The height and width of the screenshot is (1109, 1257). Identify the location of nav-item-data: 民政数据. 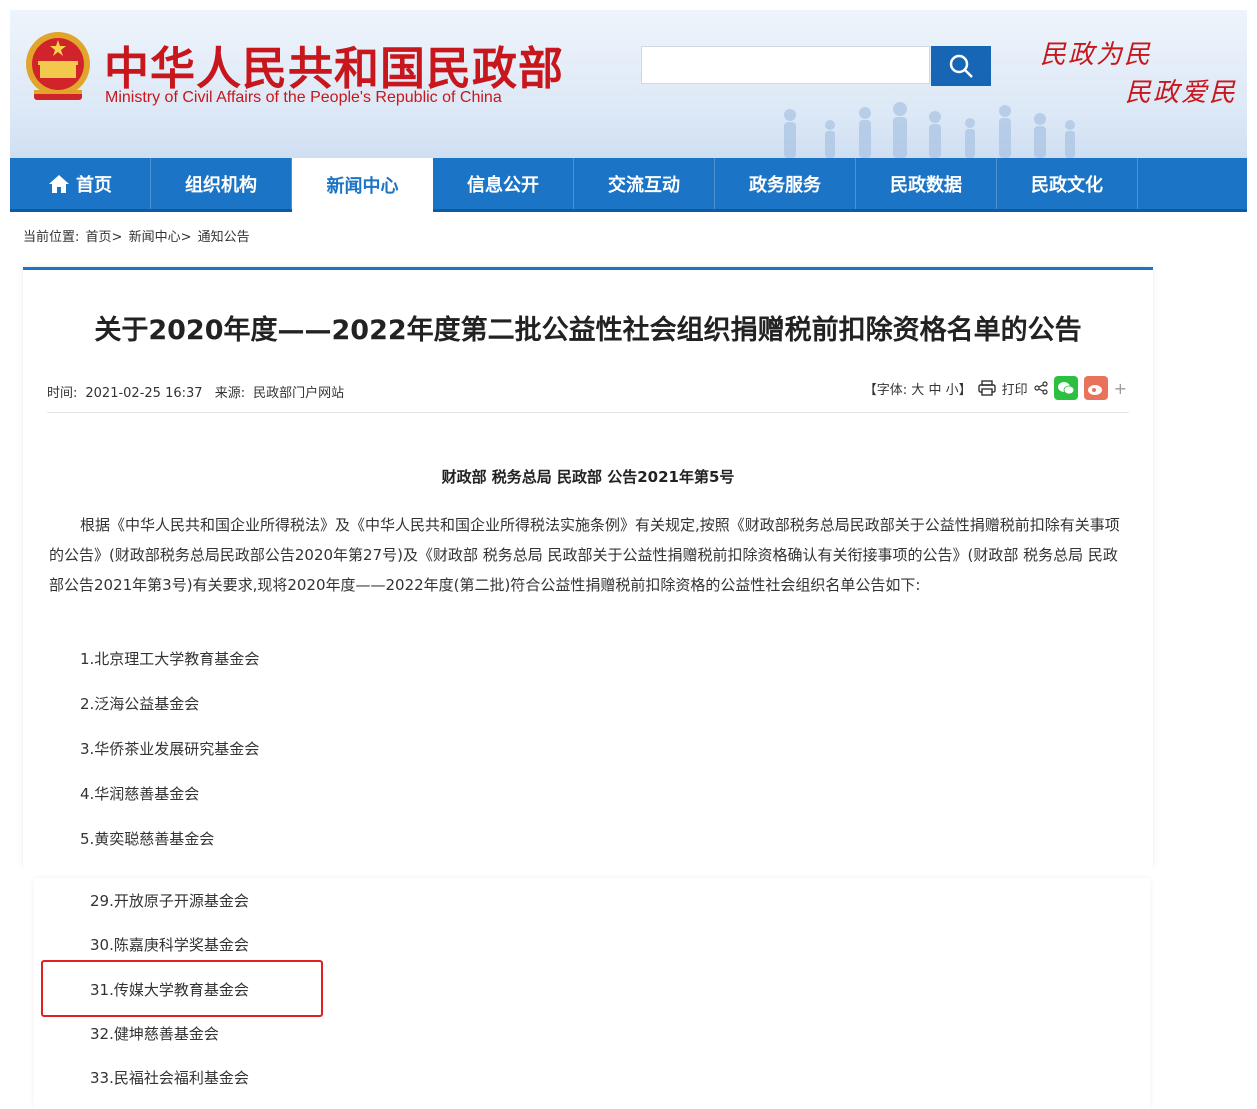
(926, 183).